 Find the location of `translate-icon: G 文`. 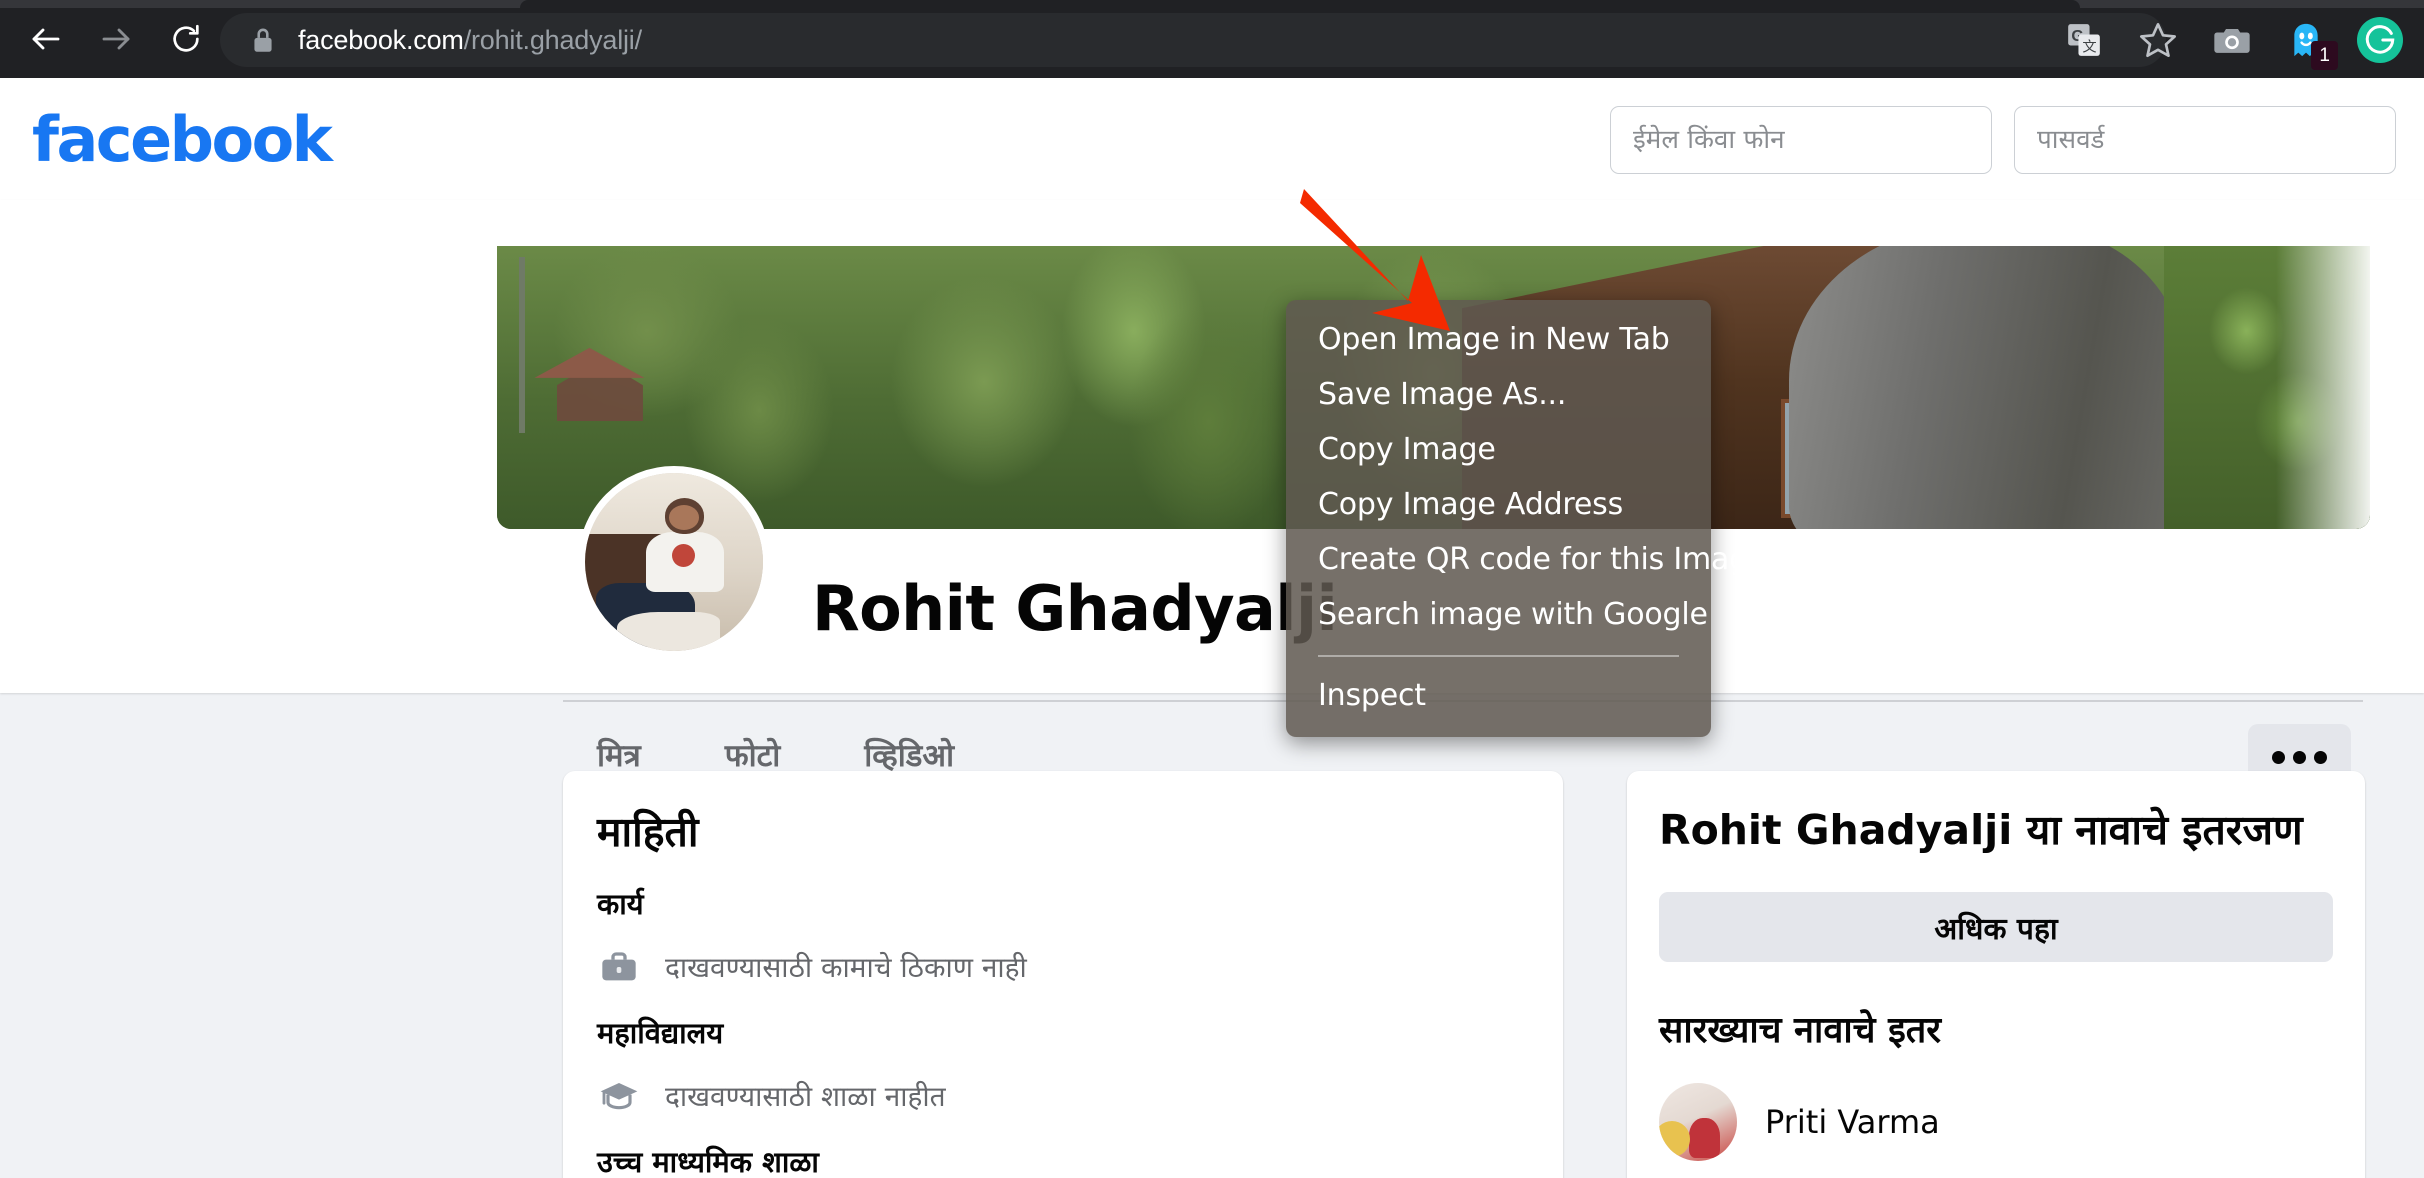

translate-icon: G 文 is located at coordinates (2084, 40).